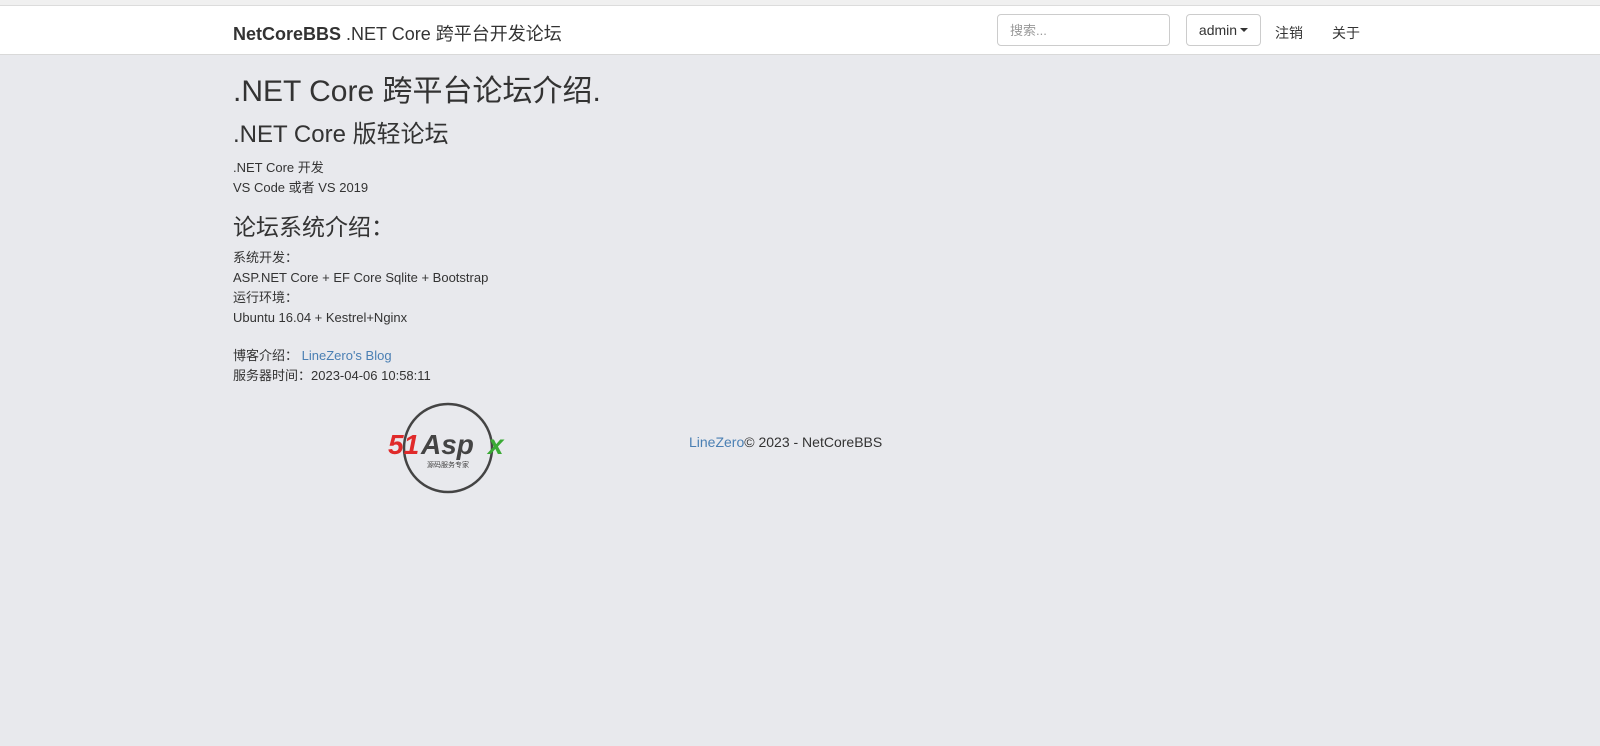 This screenshot has width=1600, height=746. I want to click on search-input, so click(1083, 30).